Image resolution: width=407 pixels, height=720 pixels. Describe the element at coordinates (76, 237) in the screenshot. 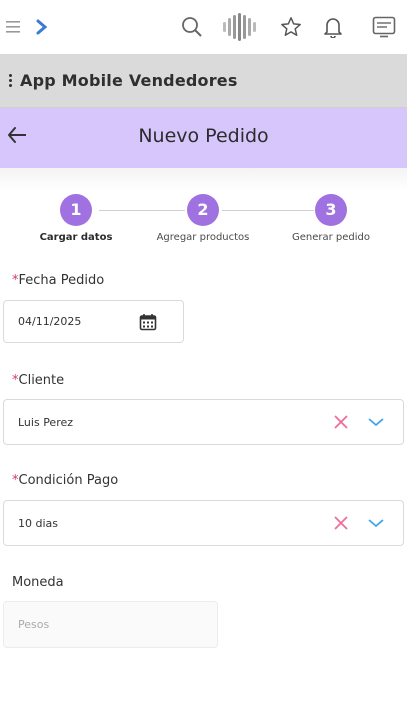

I see `step-label: Cargar datos` at that location.